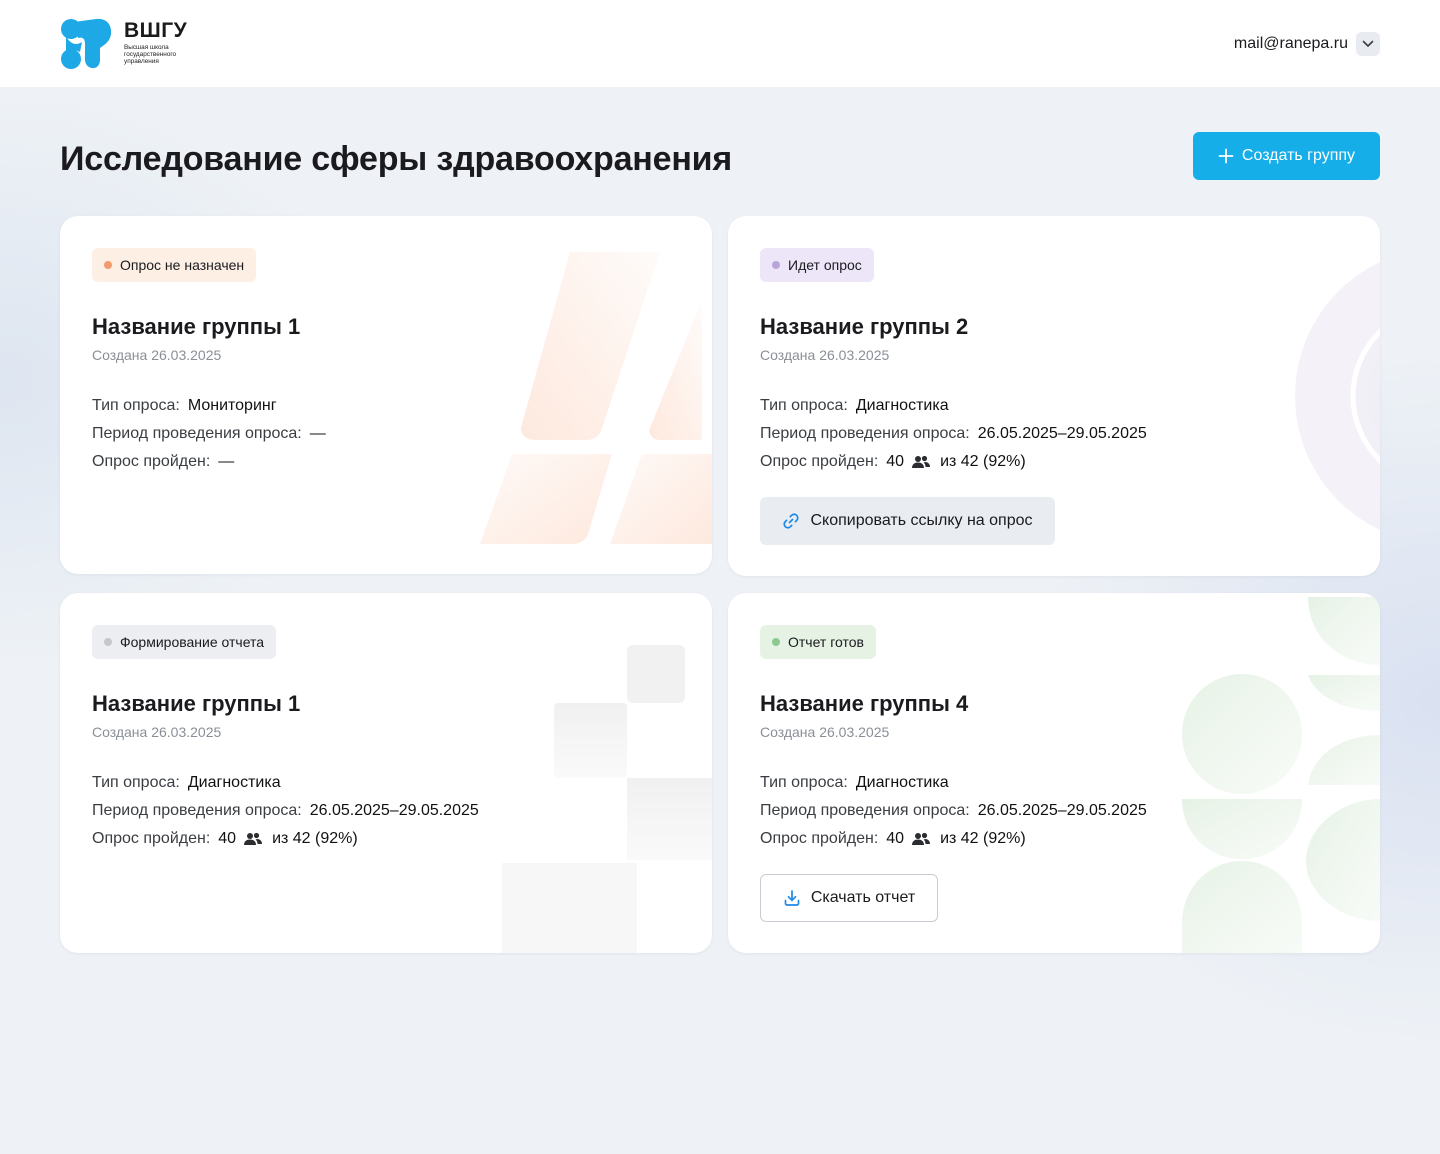 Image resolution: width=1440 pixels, height=1154 pixels. I want to click on status-badge: Идет опрос, so click(817, 265).